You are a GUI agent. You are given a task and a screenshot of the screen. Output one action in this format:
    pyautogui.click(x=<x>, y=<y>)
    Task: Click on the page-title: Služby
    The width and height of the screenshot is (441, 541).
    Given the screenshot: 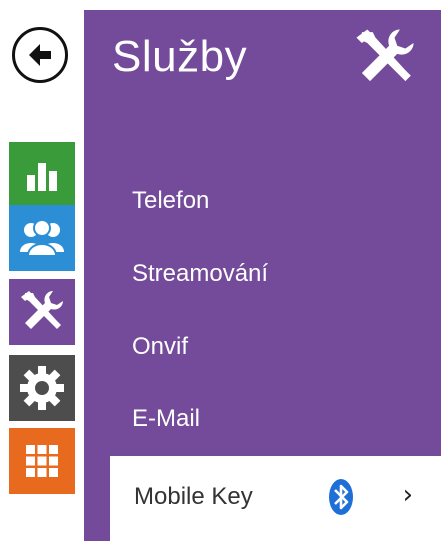 What is the action you would take?
    pyautogui.click(x=180, y=56)
    